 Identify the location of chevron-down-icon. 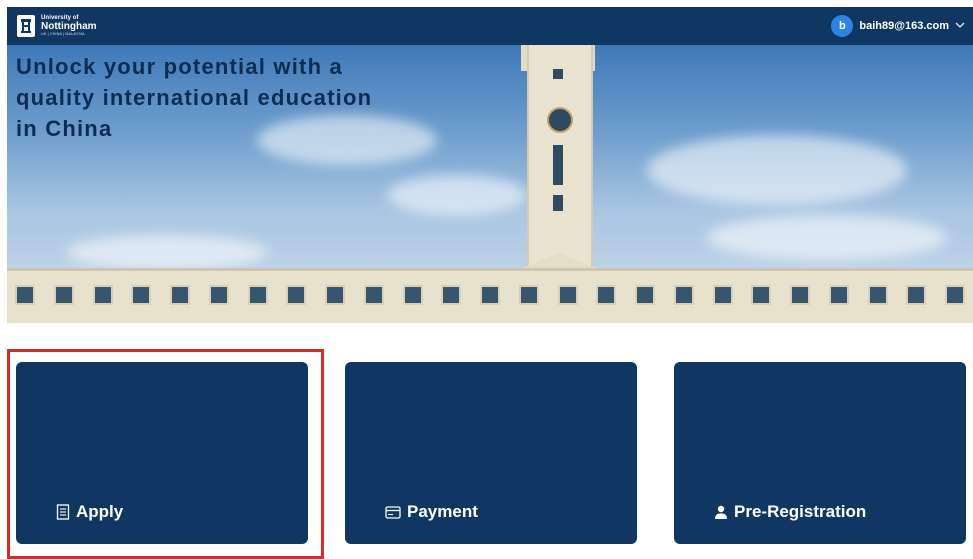
(960, 26).